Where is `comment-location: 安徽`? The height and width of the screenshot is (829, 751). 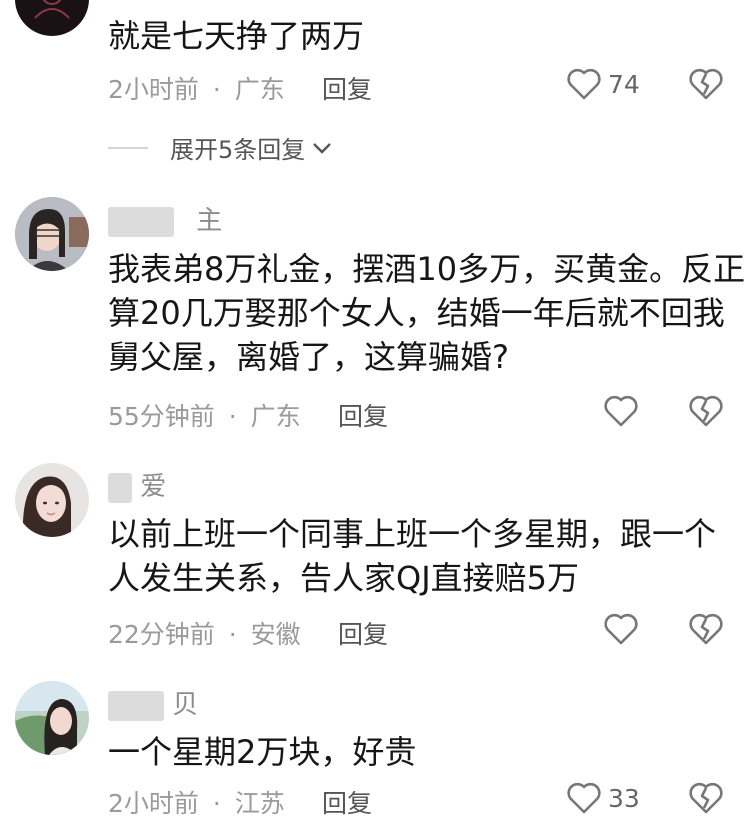 comment-location: 安徽 is located at coordinates (275, 634).